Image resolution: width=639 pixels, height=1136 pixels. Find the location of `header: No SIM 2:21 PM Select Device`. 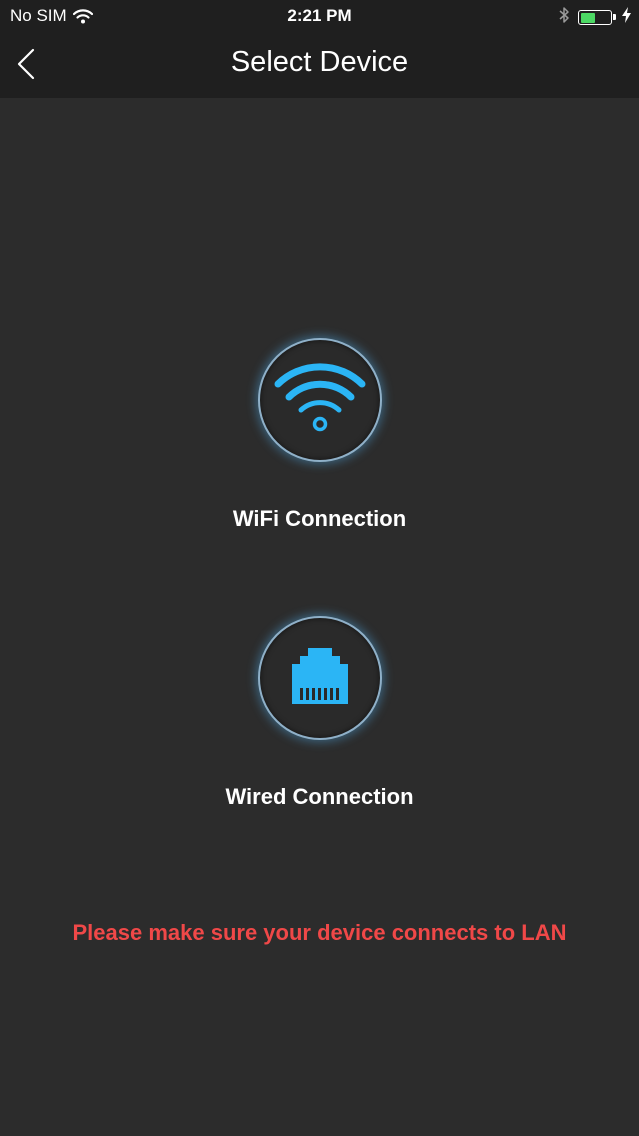

header: No SIM 2:21 PM Select Device is located at coordinates (319, 49).